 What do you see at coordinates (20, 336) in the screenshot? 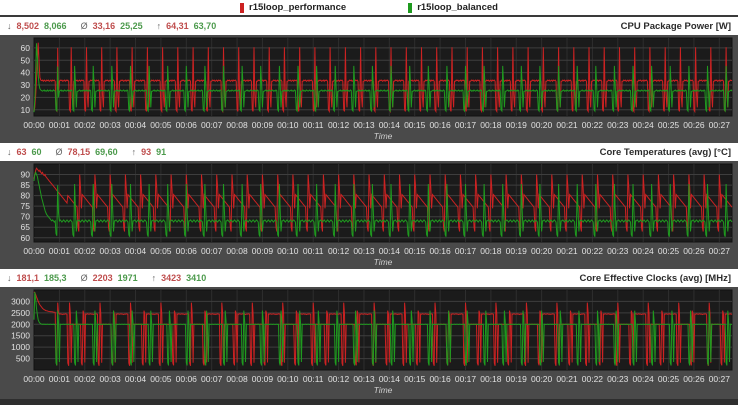
I see `svg-text: 1500` at bounding box center [20, 336].